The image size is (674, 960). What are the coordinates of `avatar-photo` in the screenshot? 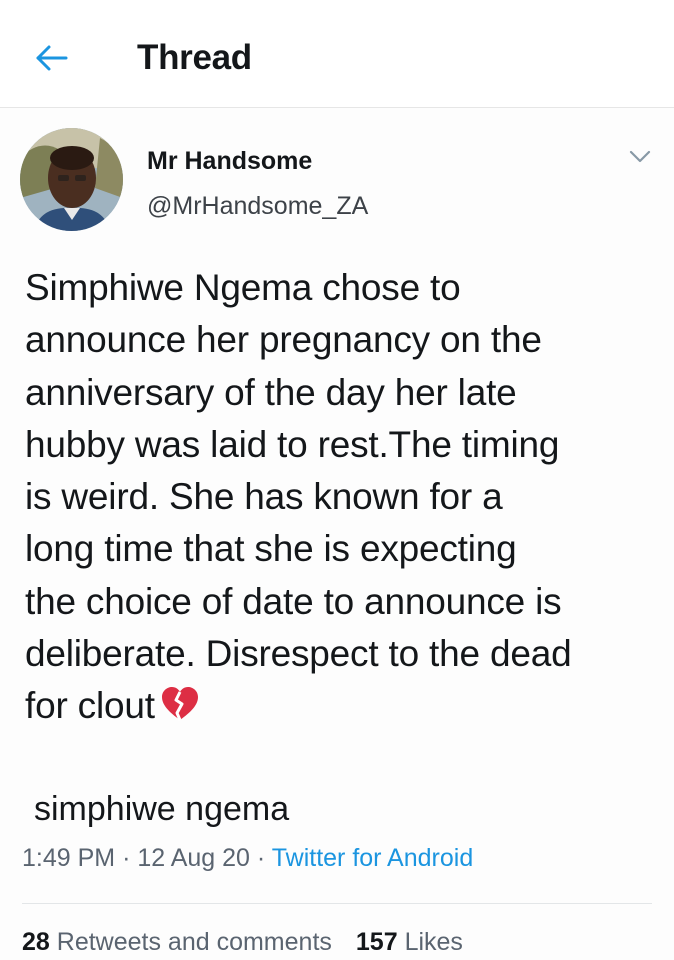 It's located at (71, 179).